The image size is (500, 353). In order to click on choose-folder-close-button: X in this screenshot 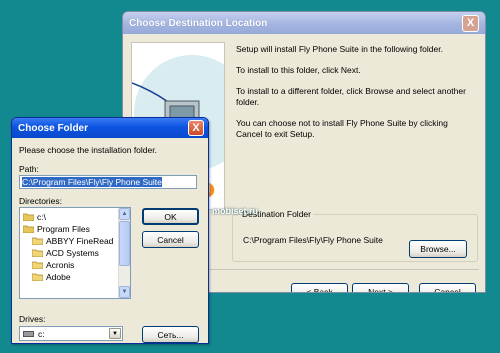, I will do `click(196, 128)`.